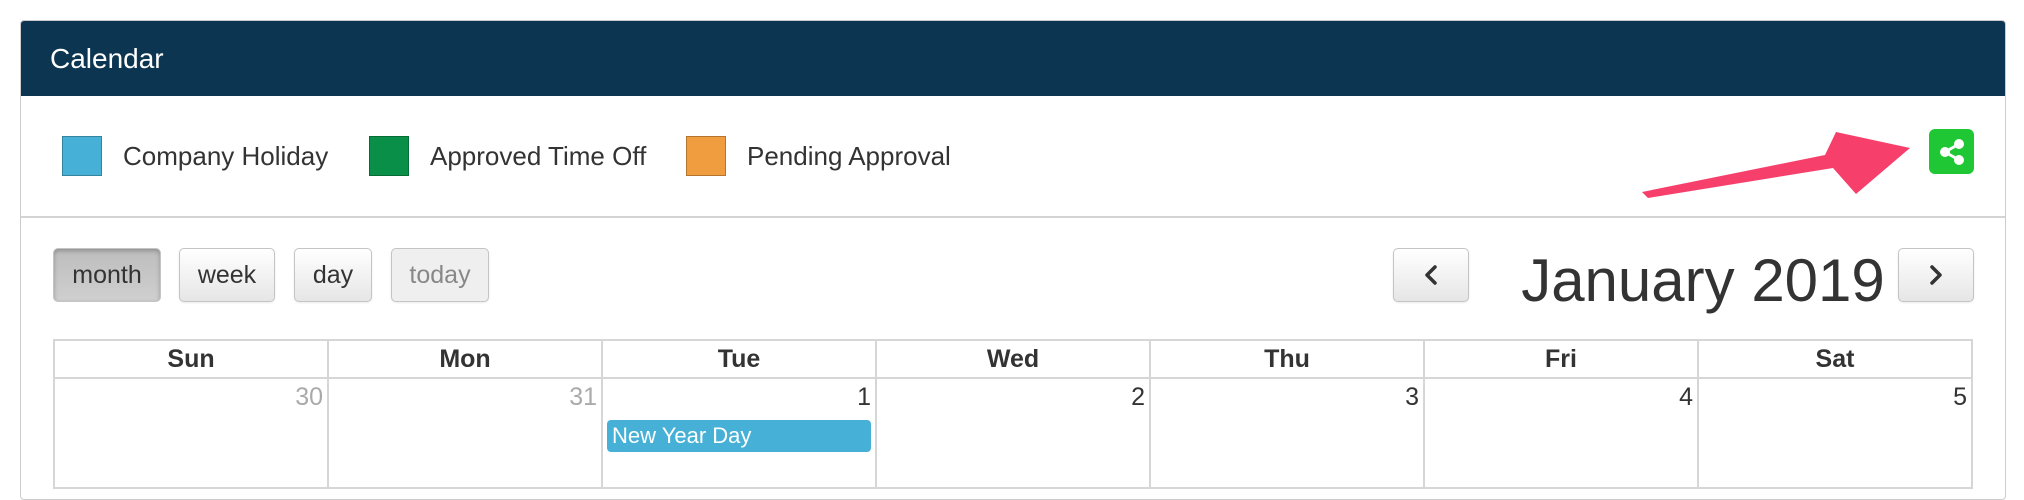 This screenshot has width=2024, height=500. I want to click on today-button: today, so click(440, 275).